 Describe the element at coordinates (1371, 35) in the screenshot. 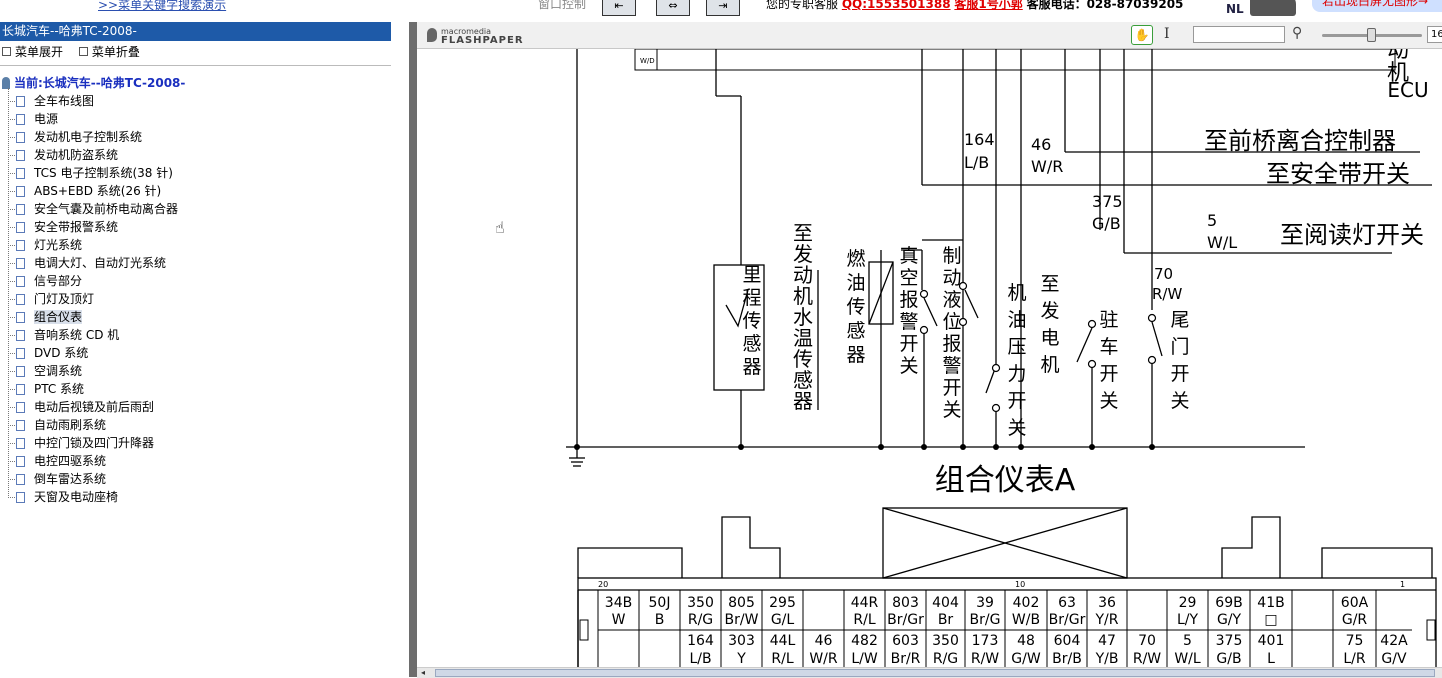

I see `zoom-slider-handle` at that location.